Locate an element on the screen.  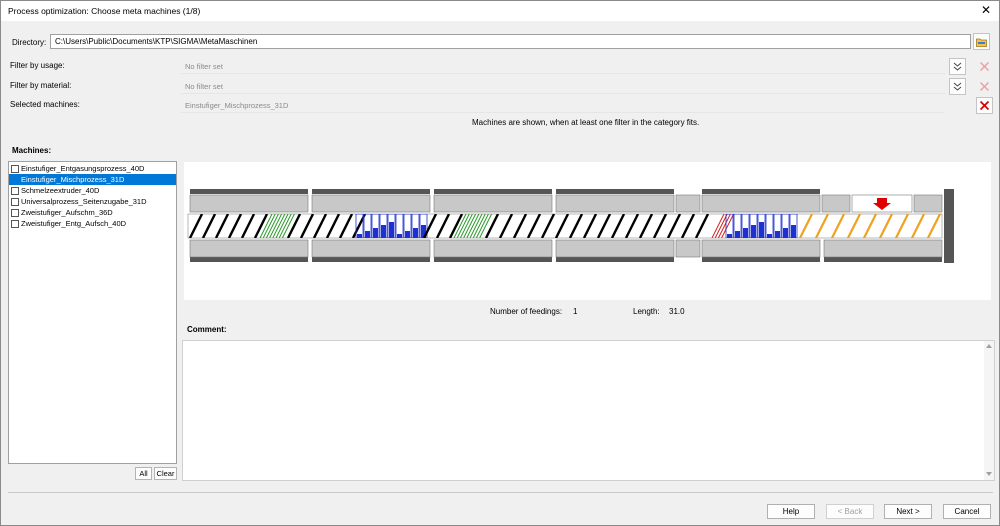
back-button: < Back is located at coordinates (850, 511).